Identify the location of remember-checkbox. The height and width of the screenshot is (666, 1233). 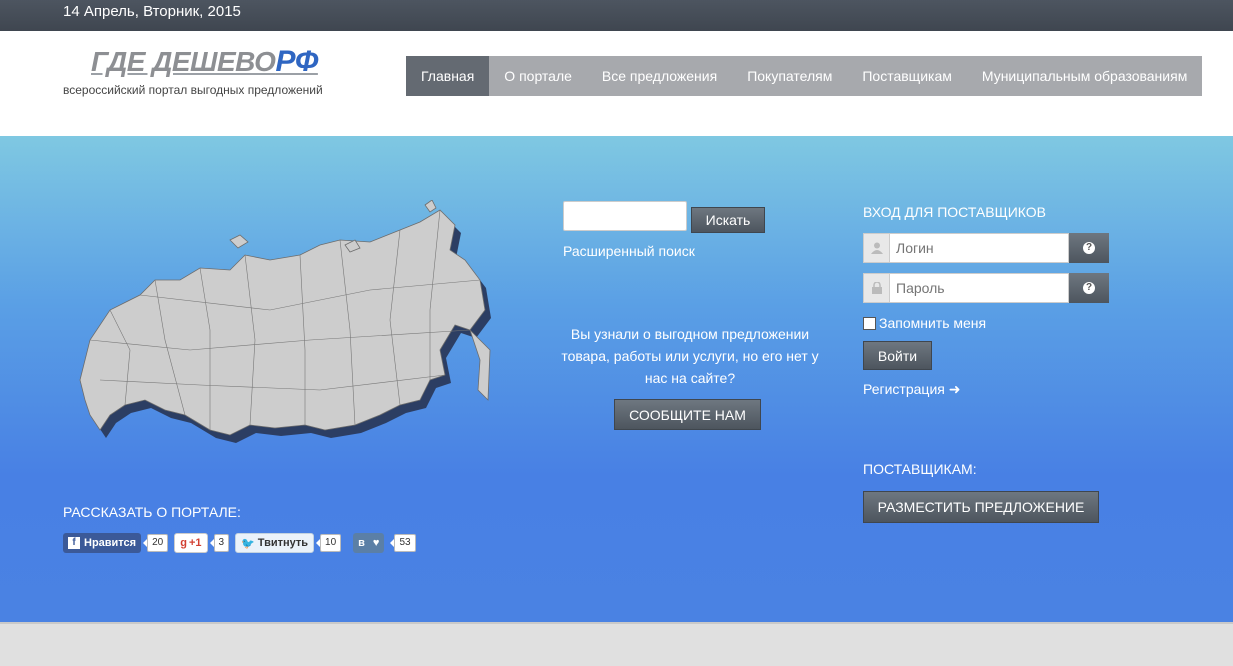
(869, 323).